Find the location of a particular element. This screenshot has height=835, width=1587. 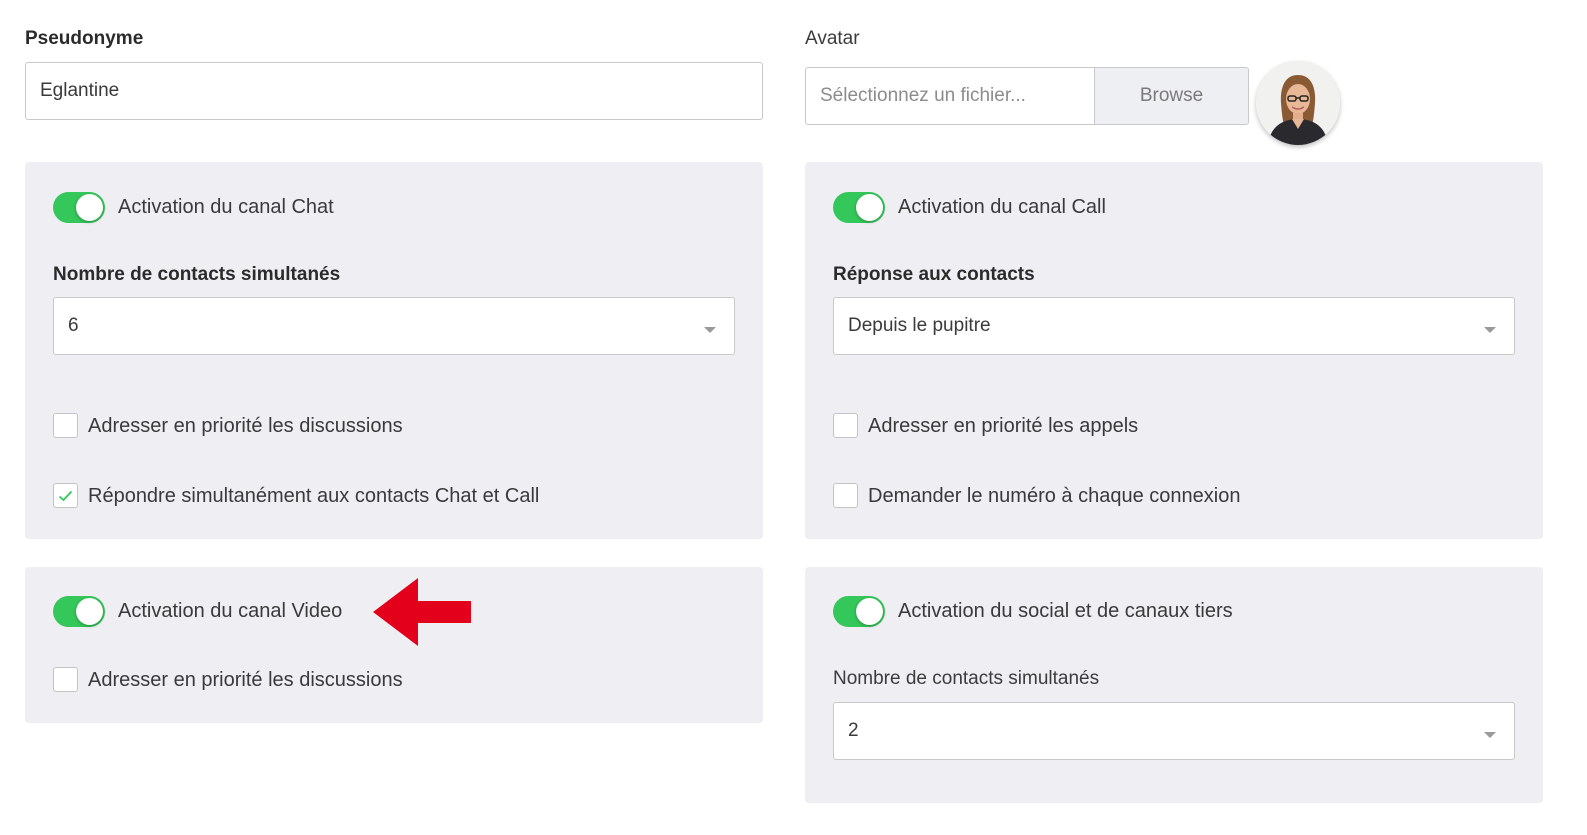

check-icon is located at coordinates (65, 495).